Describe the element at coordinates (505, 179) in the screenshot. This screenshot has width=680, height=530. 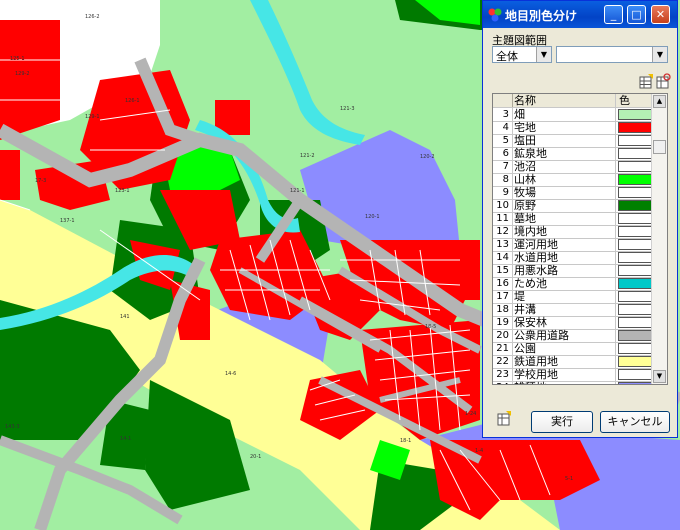
I see `row-number: 8` at that location.